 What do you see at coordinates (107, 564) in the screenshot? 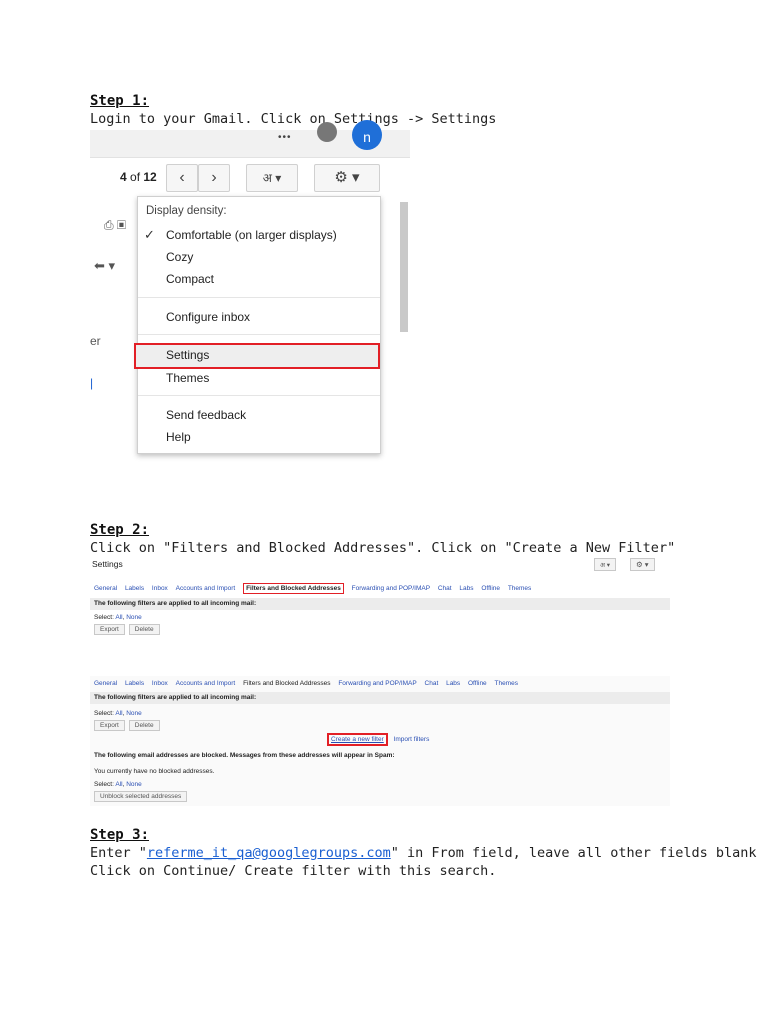
I see `settings-title: Settings` at bounding box center [107, 564].